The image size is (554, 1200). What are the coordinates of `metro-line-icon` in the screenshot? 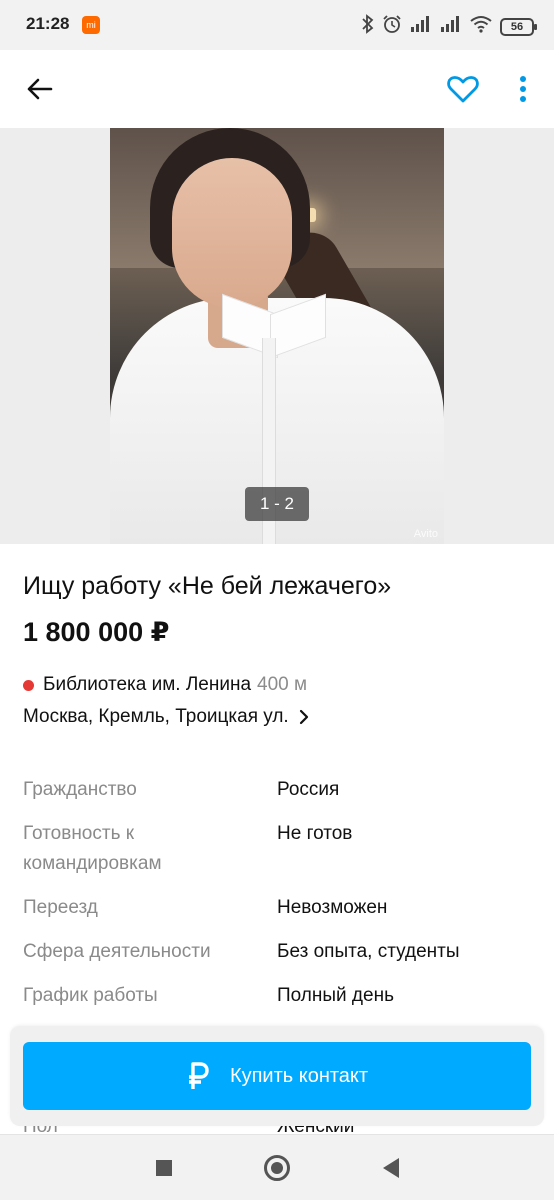 It's located at (28, 685).